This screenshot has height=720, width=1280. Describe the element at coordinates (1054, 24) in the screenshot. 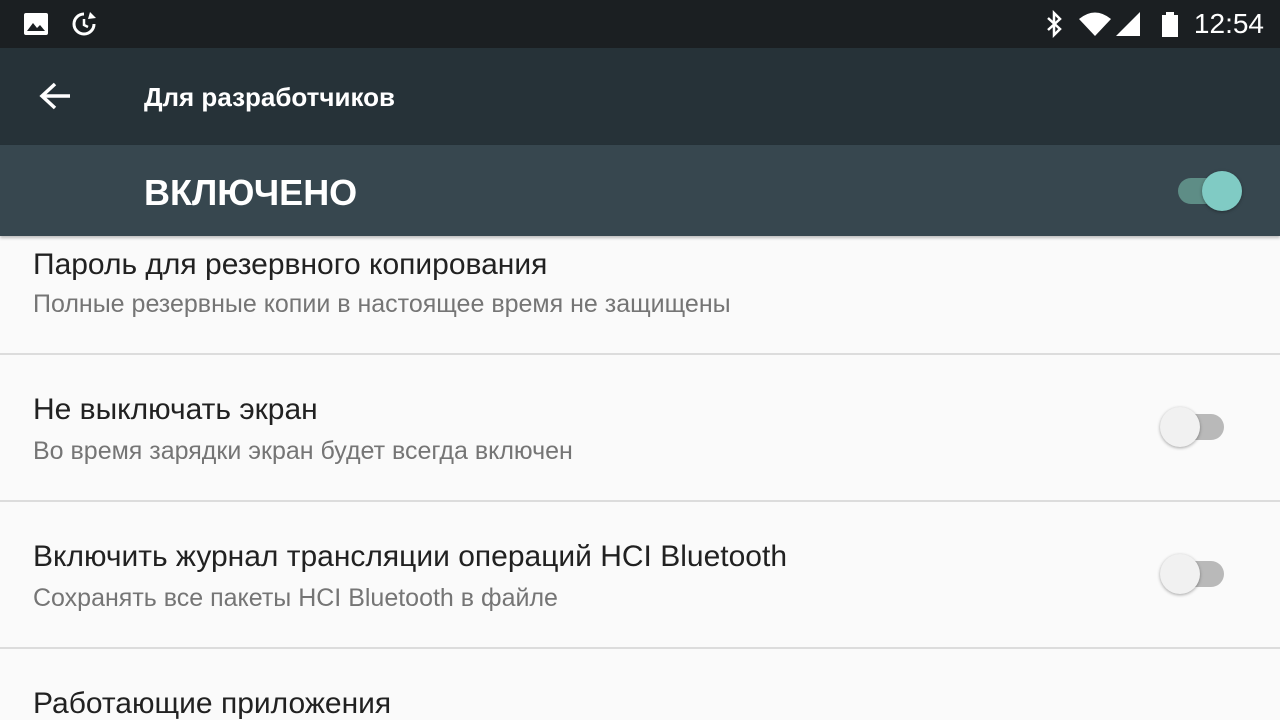

I see `bluetooth-icon` at that location.